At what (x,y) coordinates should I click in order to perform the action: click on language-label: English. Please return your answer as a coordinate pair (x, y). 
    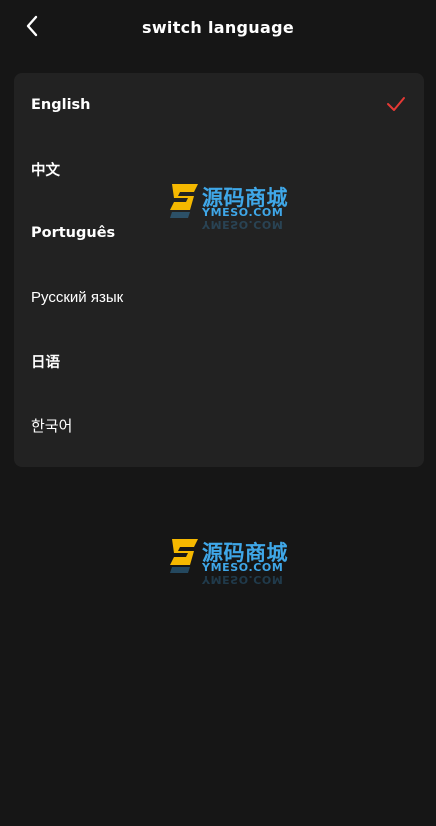
    Looking at the image, I should click on (61, 105).